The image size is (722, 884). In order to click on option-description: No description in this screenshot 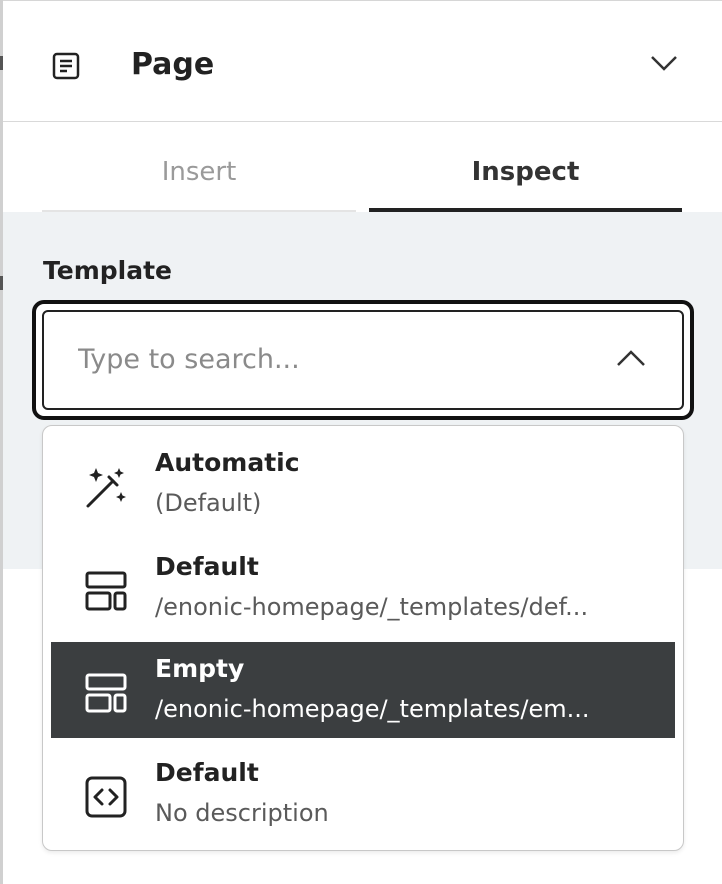, I will do `click(242, 813)`.